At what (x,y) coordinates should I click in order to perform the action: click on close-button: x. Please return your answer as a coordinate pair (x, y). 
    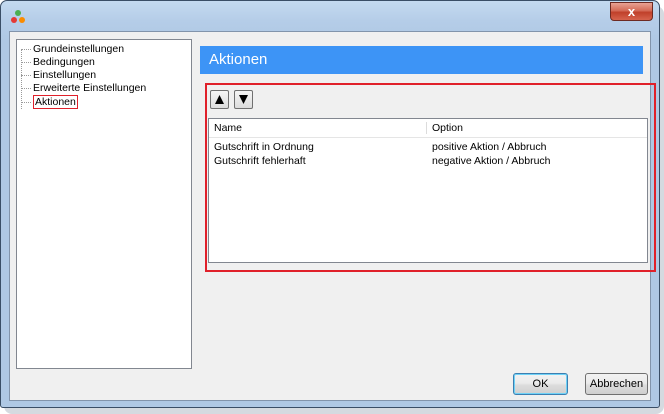
    Looking at the image, I should click on (631, 11).